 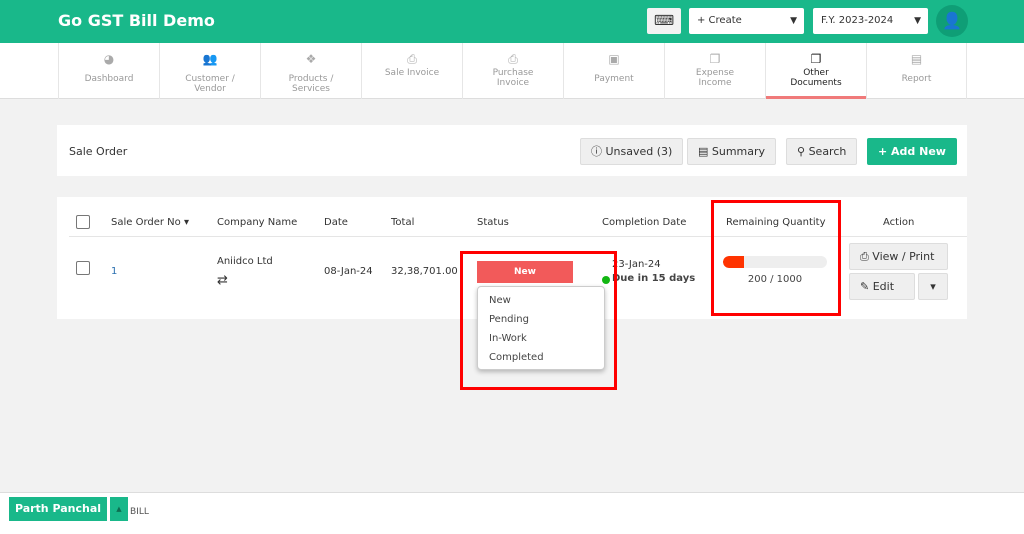 I want to click on nav-item-payment: ▣ Payment, so click(x=613, y=71).